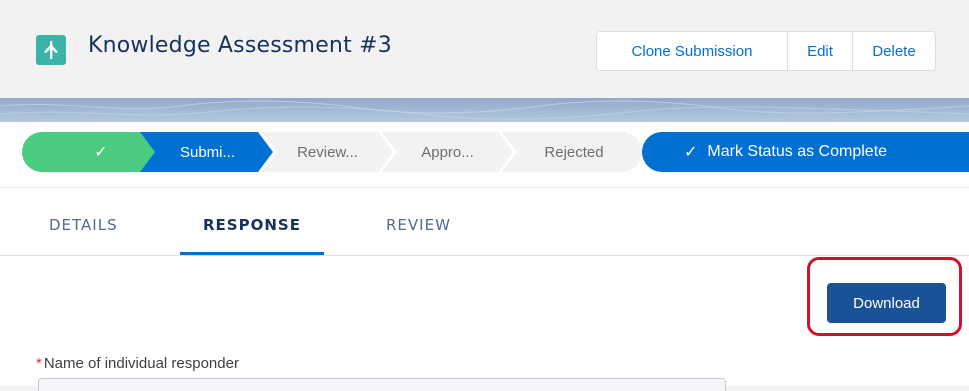  I want to click on mark-status-complete-button: ✓ Mark Status as Complete, so click(805, 152).